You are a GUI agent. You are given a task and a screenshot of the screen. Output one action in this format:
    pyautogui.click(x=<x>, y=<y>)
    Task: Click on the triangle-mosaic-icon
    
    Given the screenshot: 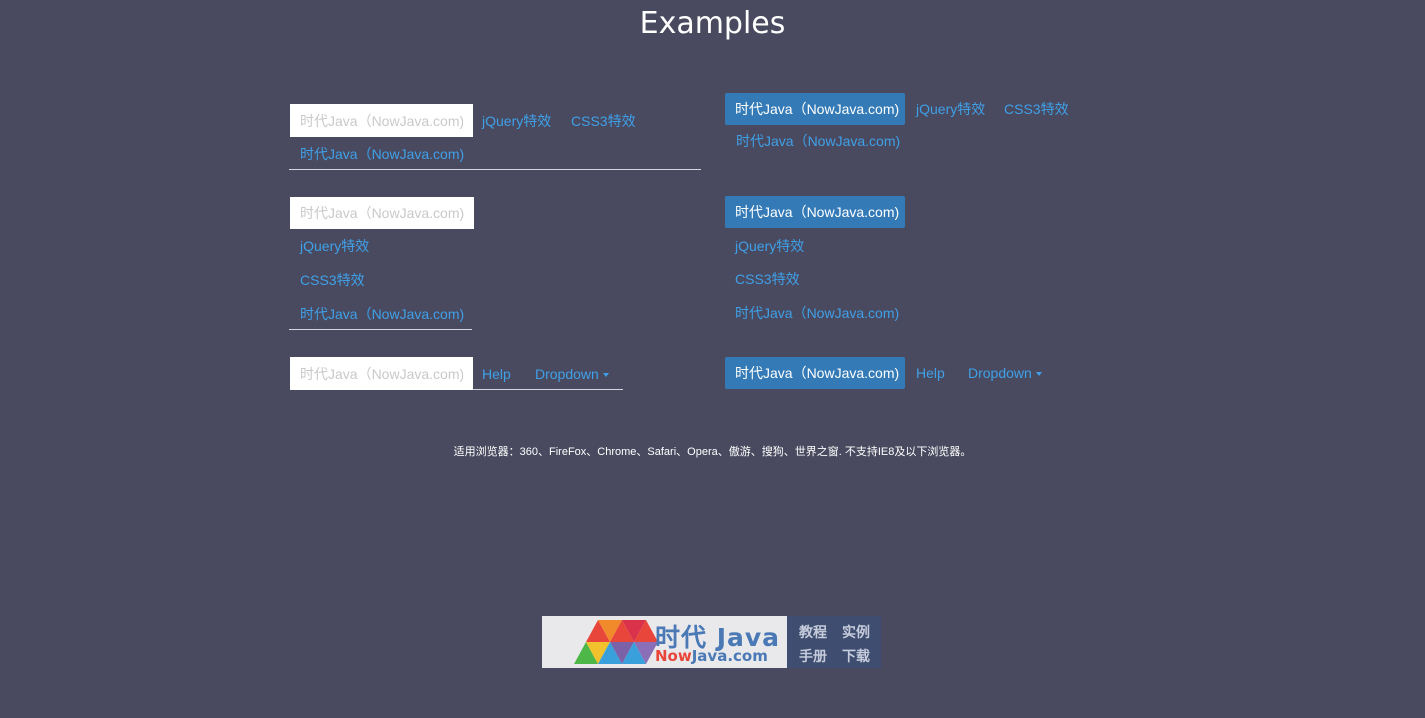 What is the action you would take?
    pyautogui.click(x=616, y=642)
    